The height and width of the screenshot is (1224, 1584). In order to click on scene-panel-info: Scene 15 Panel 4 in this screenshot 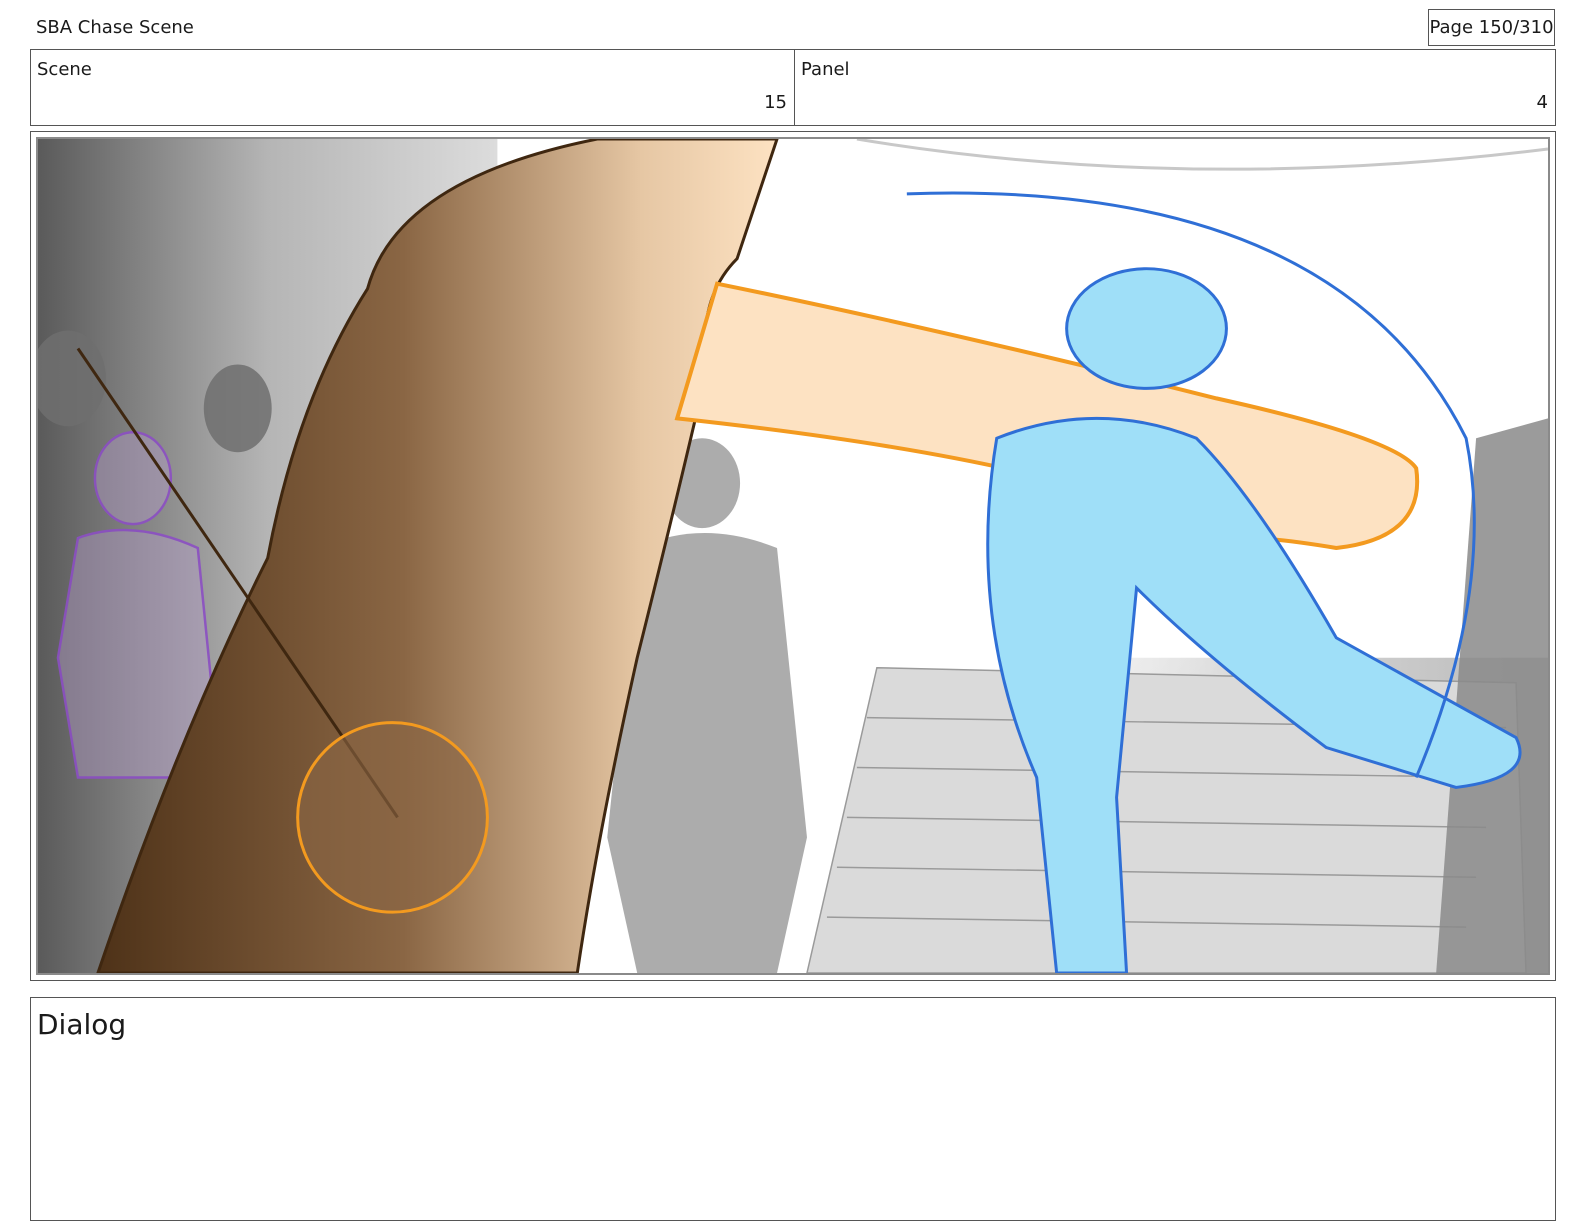, I will do `click(793, 87)`.